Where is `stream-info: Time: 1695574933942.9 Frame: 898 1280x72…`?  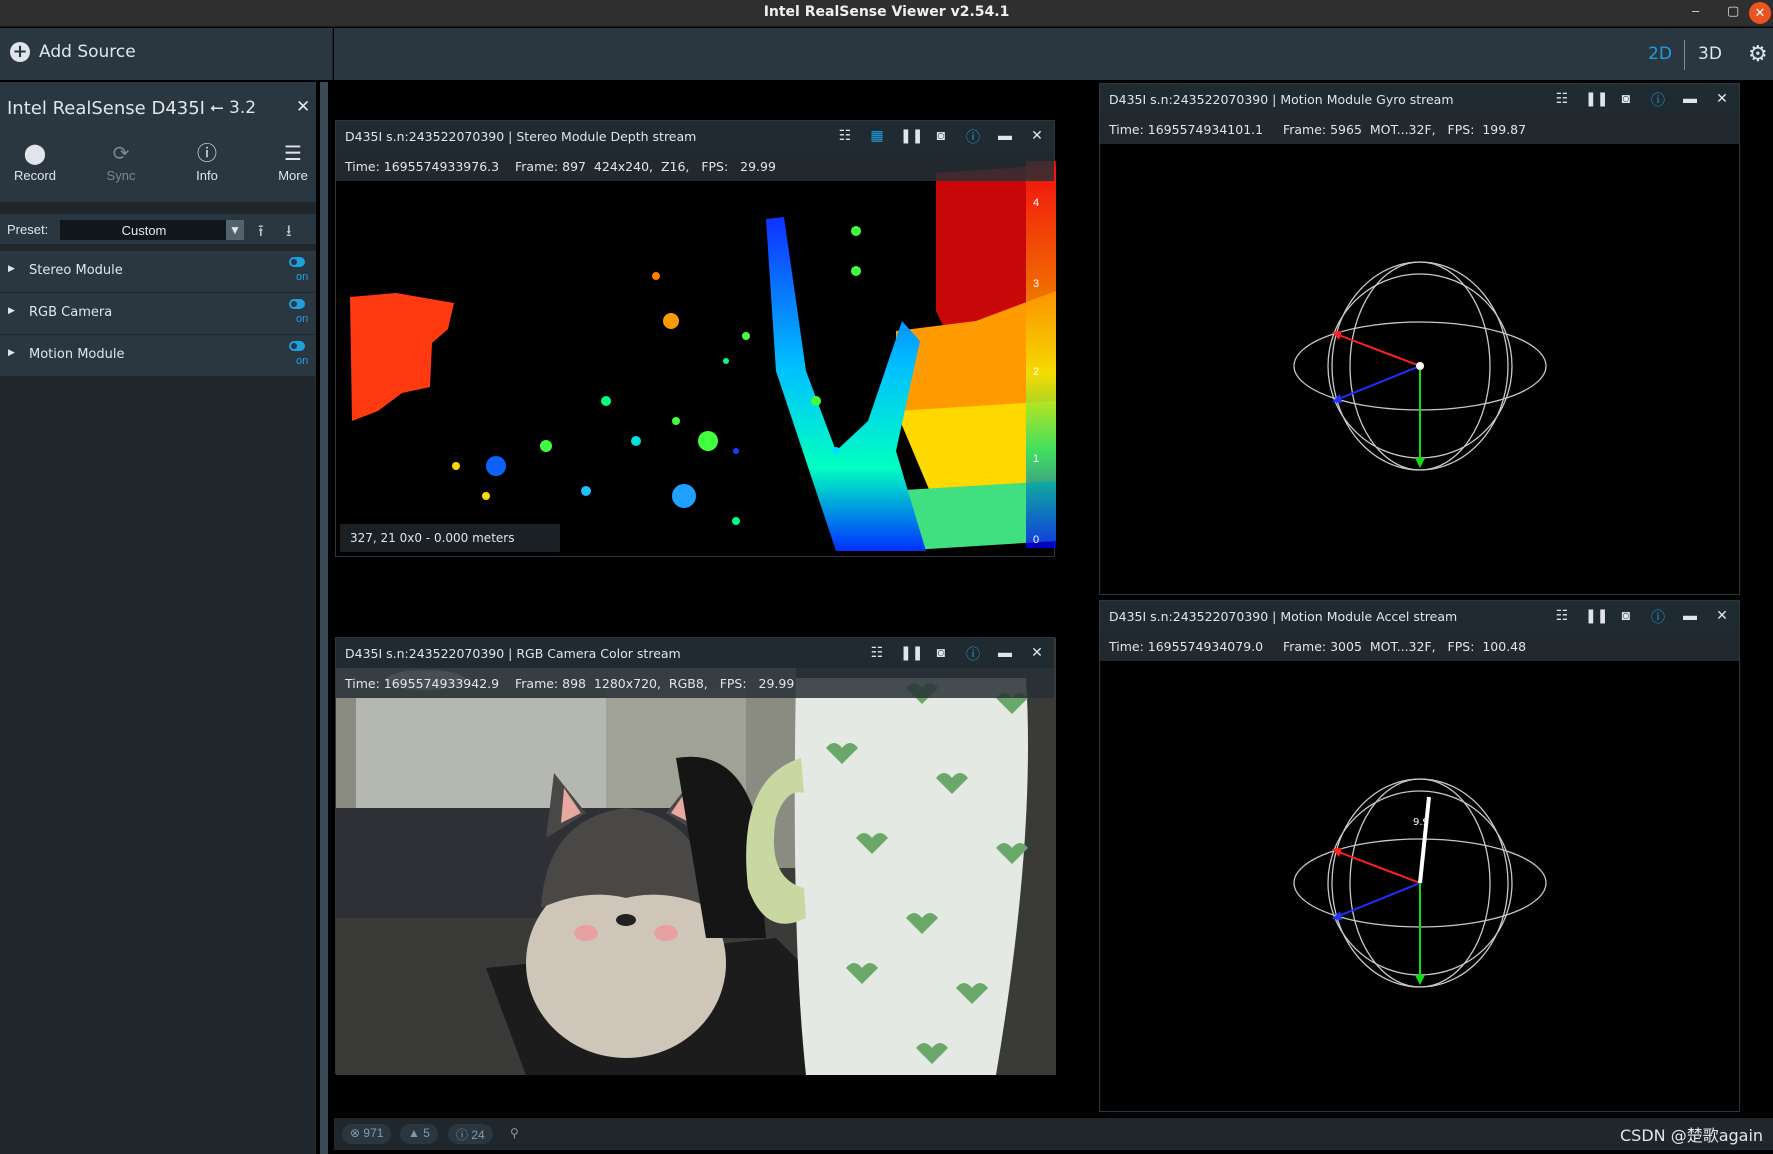
stream-info: Time: 1695574933942.9 Frame: 898 1280x72… is located at coordinates (570, 683).